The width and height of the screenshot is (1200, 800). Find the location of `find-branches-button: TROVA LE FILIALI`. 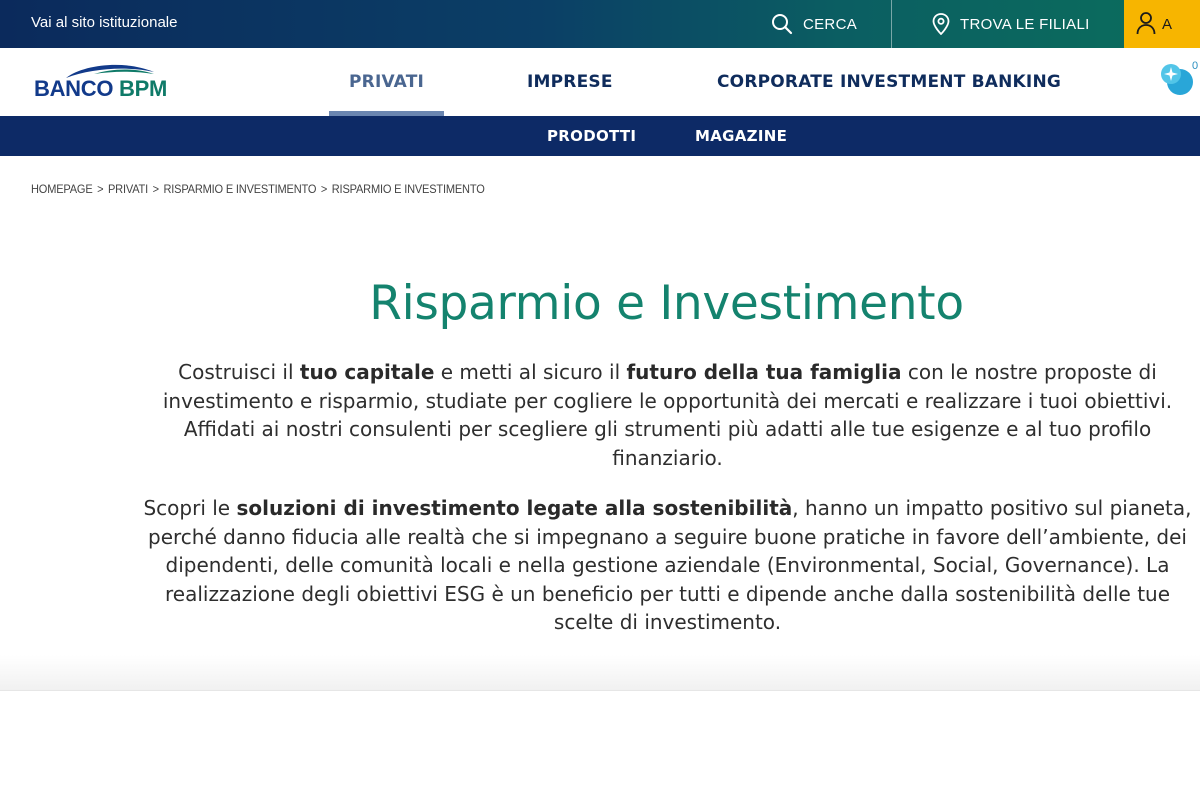

find-branches-button: TROVA LE FILIALI is located at coordinates (1011, 24).